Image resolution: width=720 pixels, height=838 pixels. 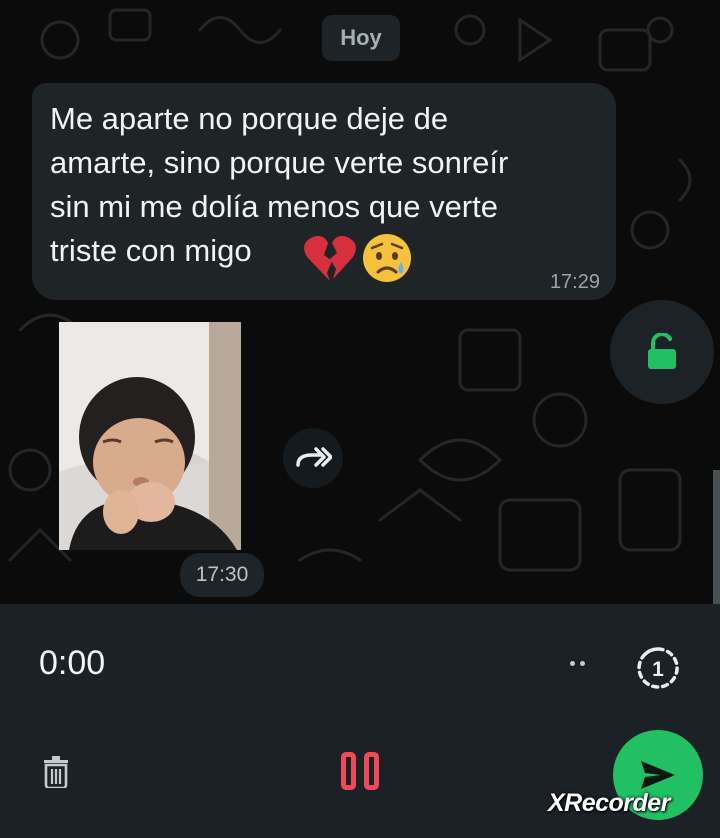 I want to click on lock-open-icon, so click(x=662, y=351).